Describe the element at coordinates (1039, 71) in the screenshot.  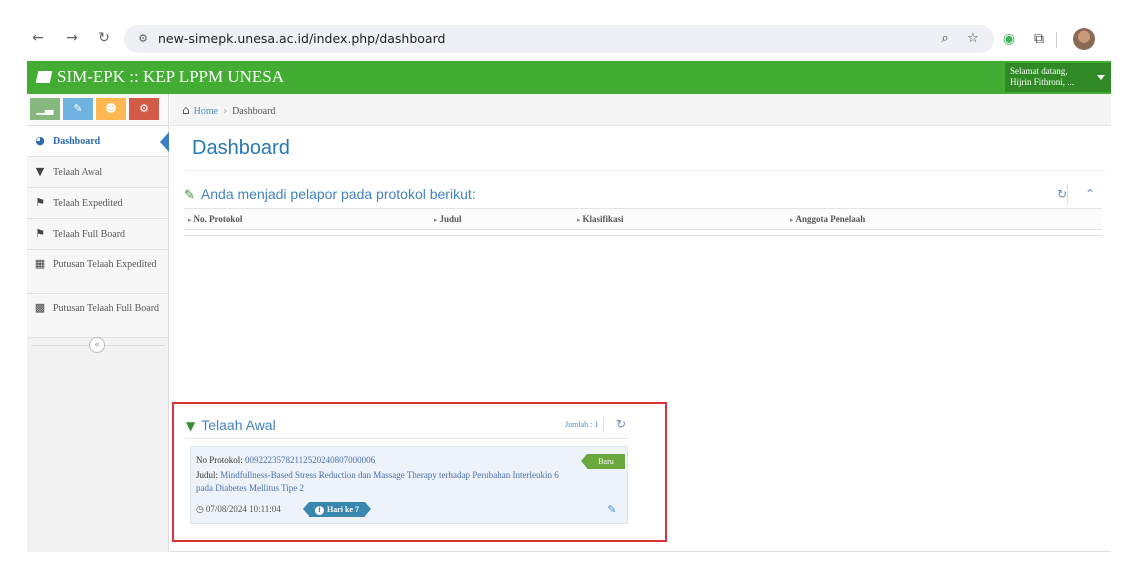
I see `user-greeting: Selamat datang,` at that location.